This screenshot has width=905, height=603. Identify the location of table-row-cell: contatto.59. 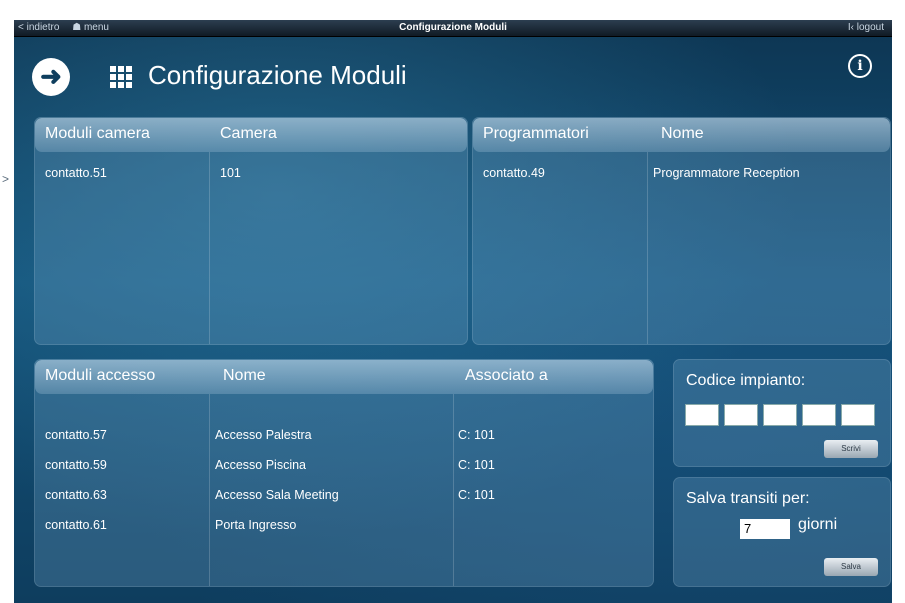
(76, 465).